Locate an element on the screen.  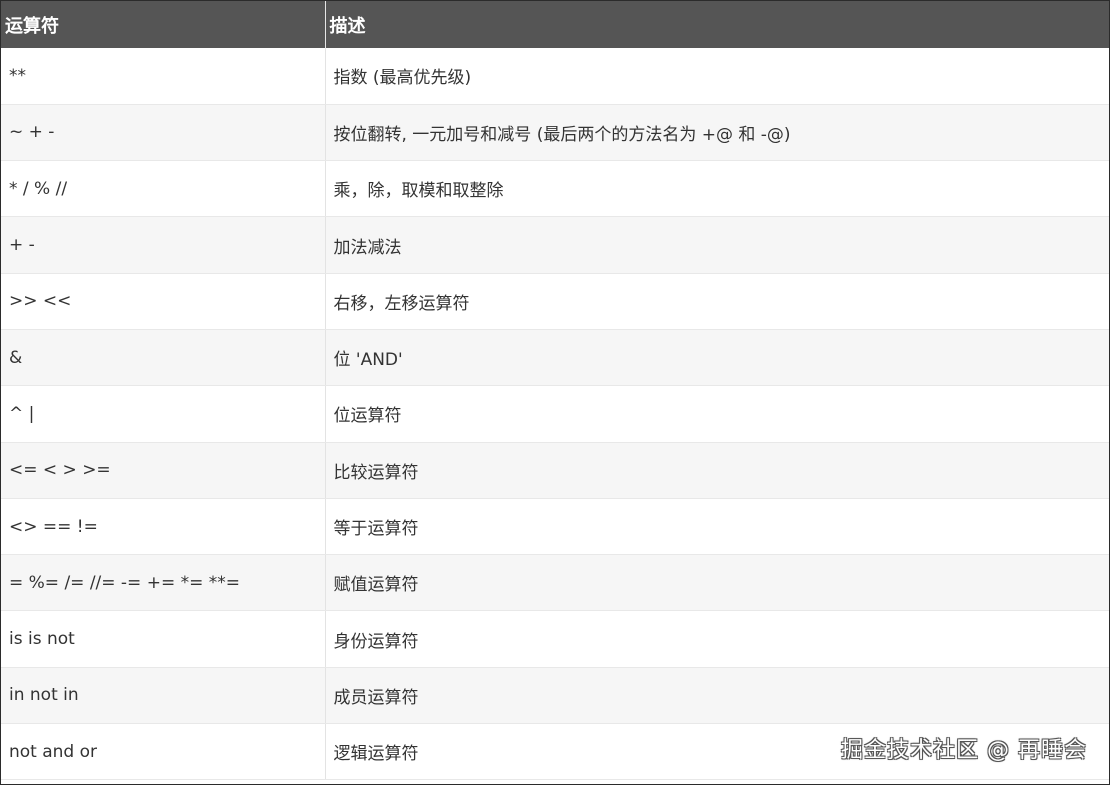
description-cell: 位运算符 is located at coordinates (717, 414).